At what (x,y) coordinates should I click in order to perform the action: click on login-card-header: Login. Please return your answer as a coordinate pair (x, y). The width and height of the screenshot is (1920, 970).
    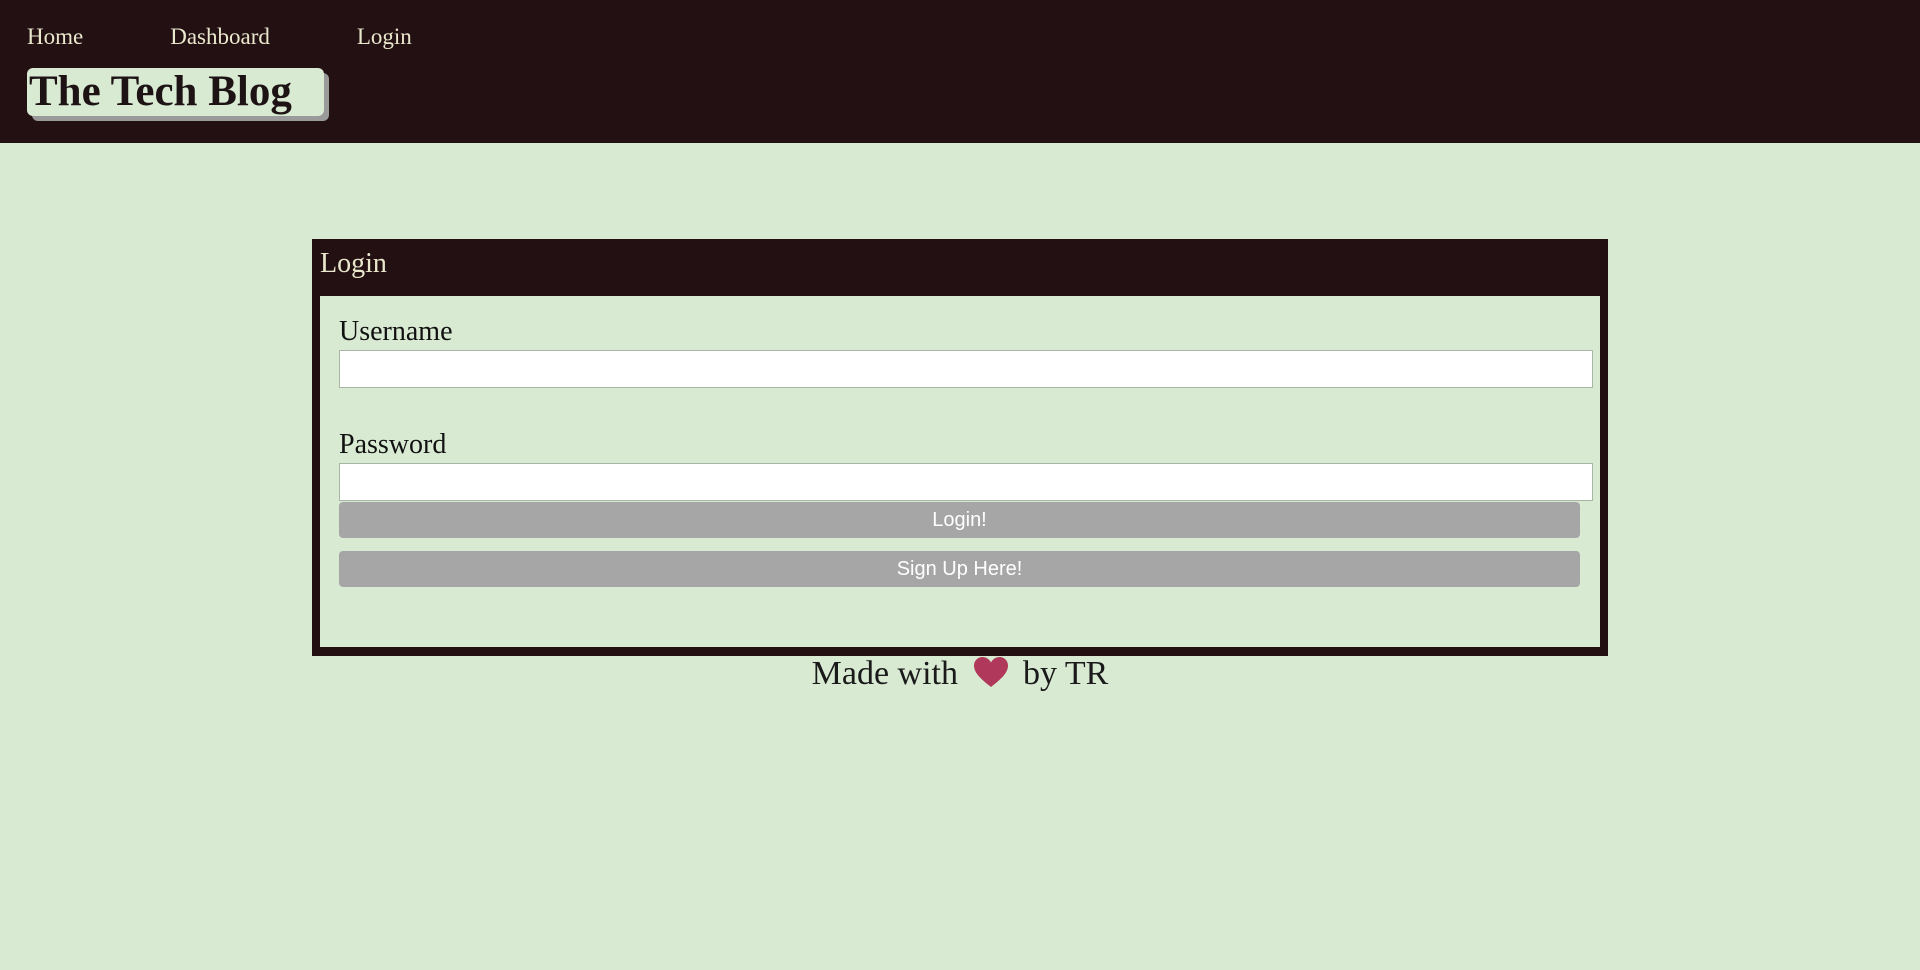
    Looking at the image, I should click on (353, 263).